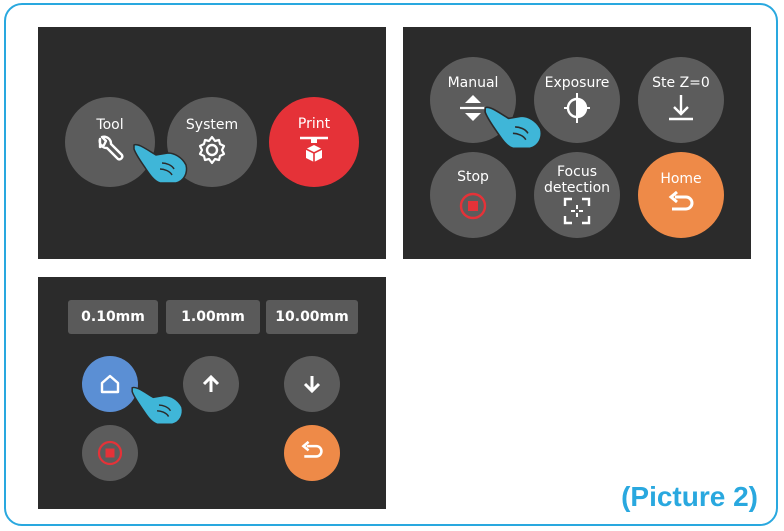 The width and height of the screenshot is (784, 531). What do you see at coordinates (577, 211) in the screenshot?
I see `focus-icon` at bounding box center [577, 211].